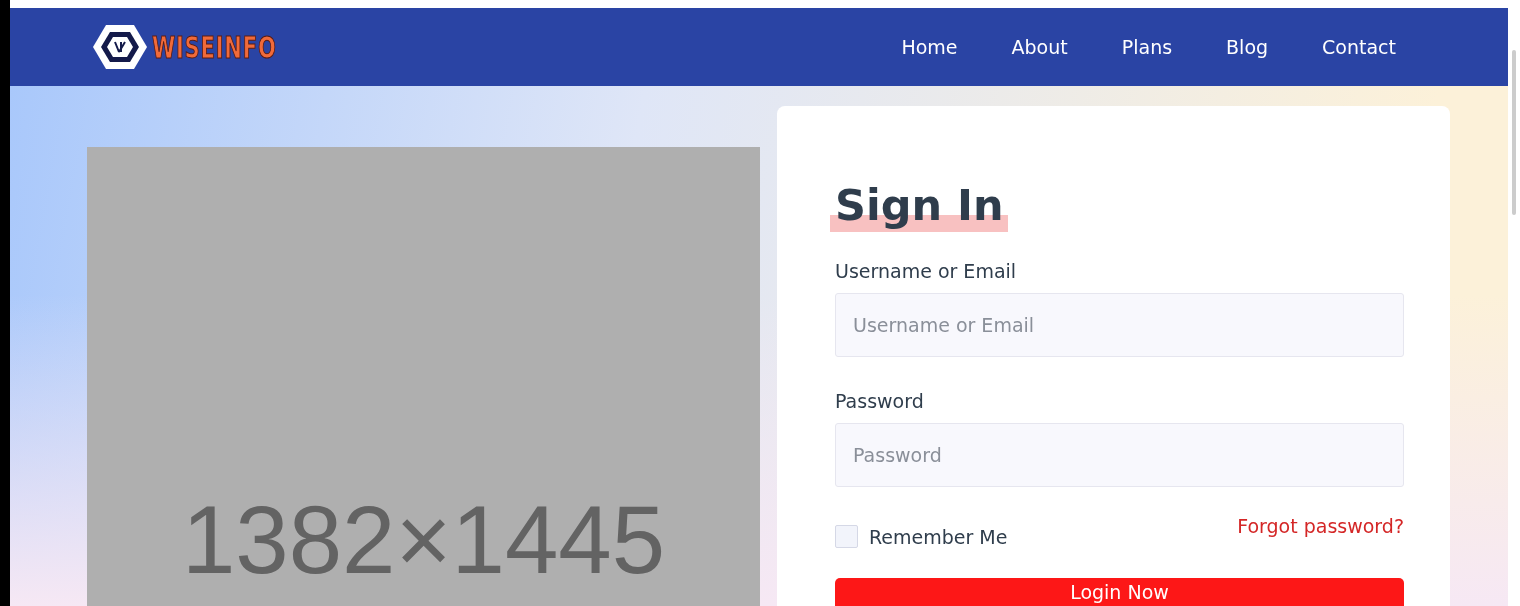  What do you see at coordinates (846, 536) in the screenshot?
I see `remember-checkbox` at bounding box center [846, 536].